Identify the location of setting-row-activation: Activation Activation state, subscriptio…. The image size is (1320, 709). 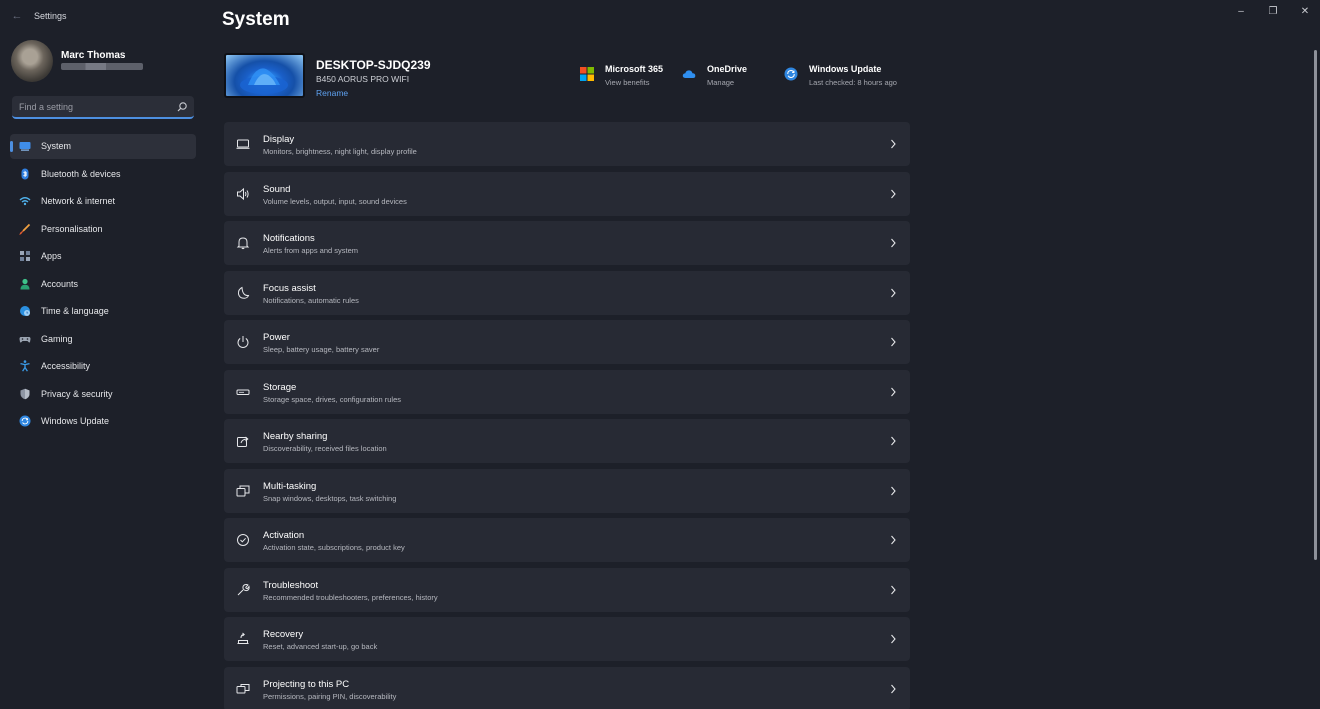
(567, 540).